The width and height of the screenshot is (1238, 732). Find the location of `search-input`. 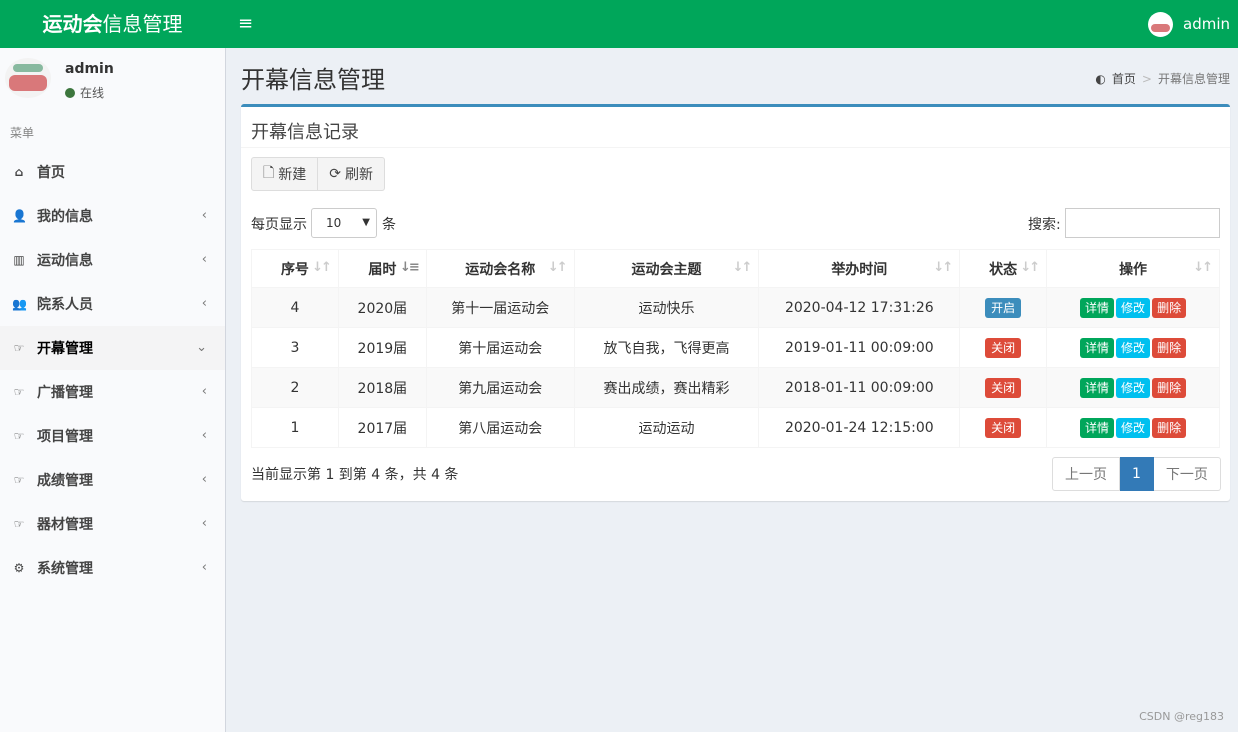

search-input is located at coordinates (1142, 223).